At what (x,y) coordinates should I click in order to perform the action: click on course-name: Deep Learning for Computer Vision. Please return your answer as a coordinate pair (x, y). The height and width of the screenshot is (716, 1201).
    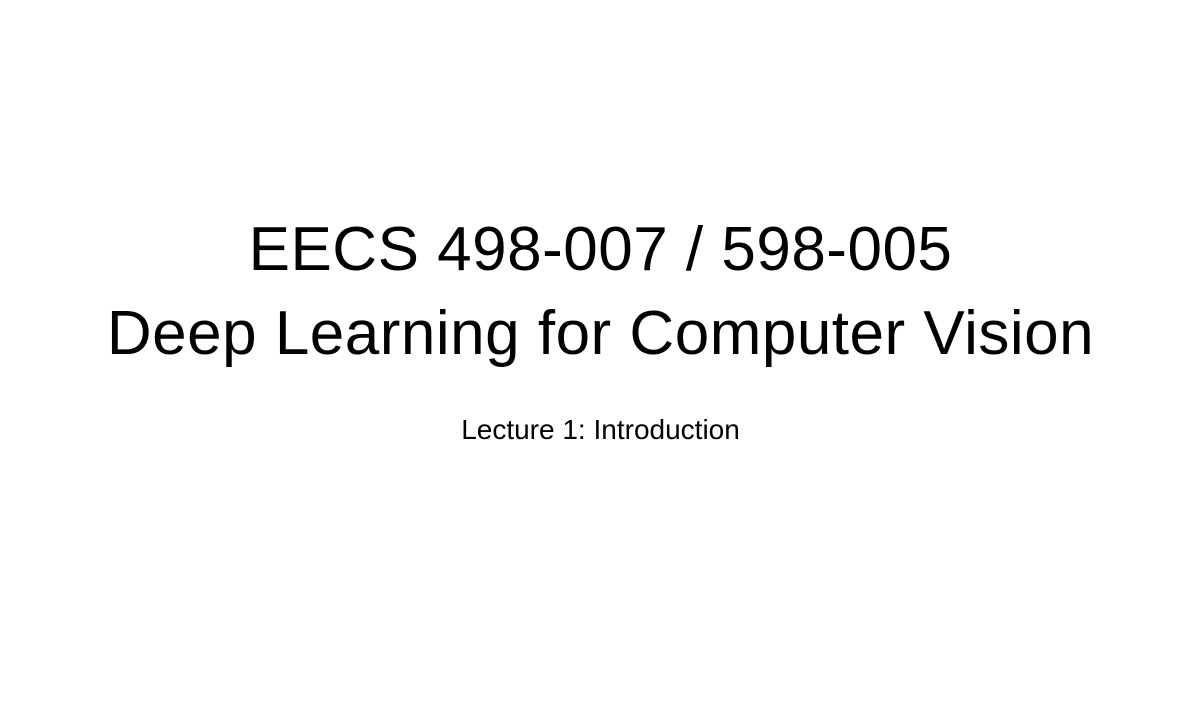
    Looking at the image, I should click on (600, 333).